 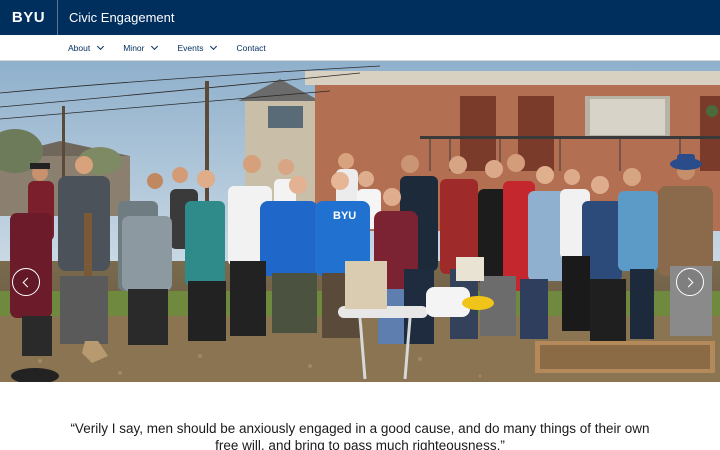 I want to click on carousel-prev-button, so click(x=26, y=282).